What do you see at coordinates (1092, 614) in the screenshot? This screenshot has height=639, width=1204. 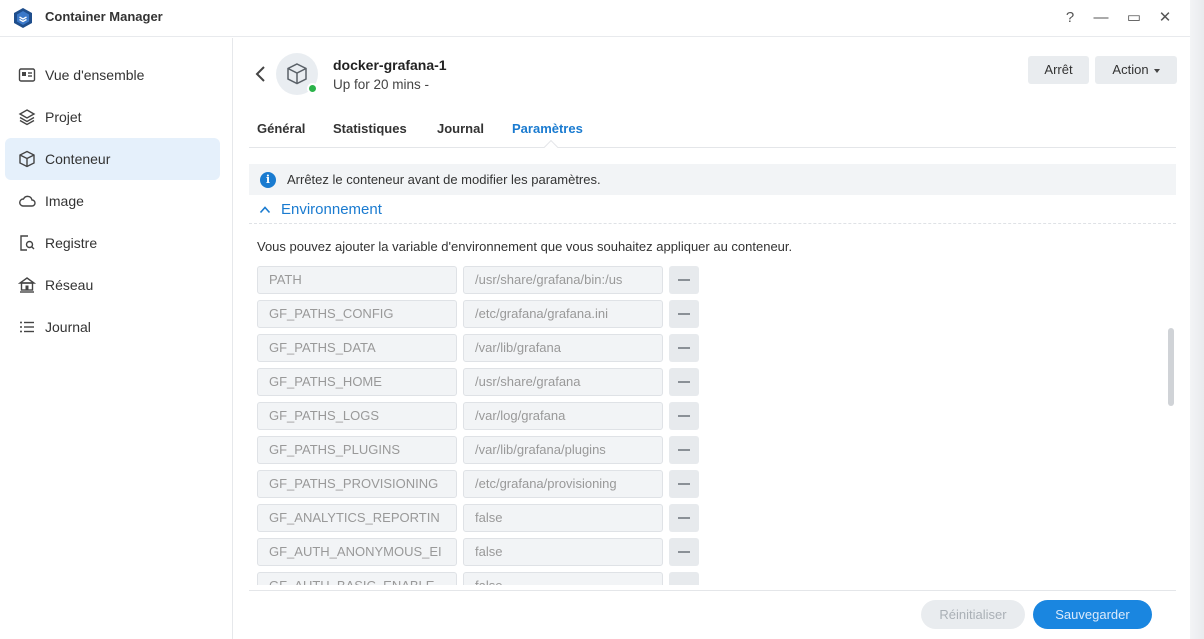 I see `save-button: Sauvegarder` at bounding box center [1092, 614].